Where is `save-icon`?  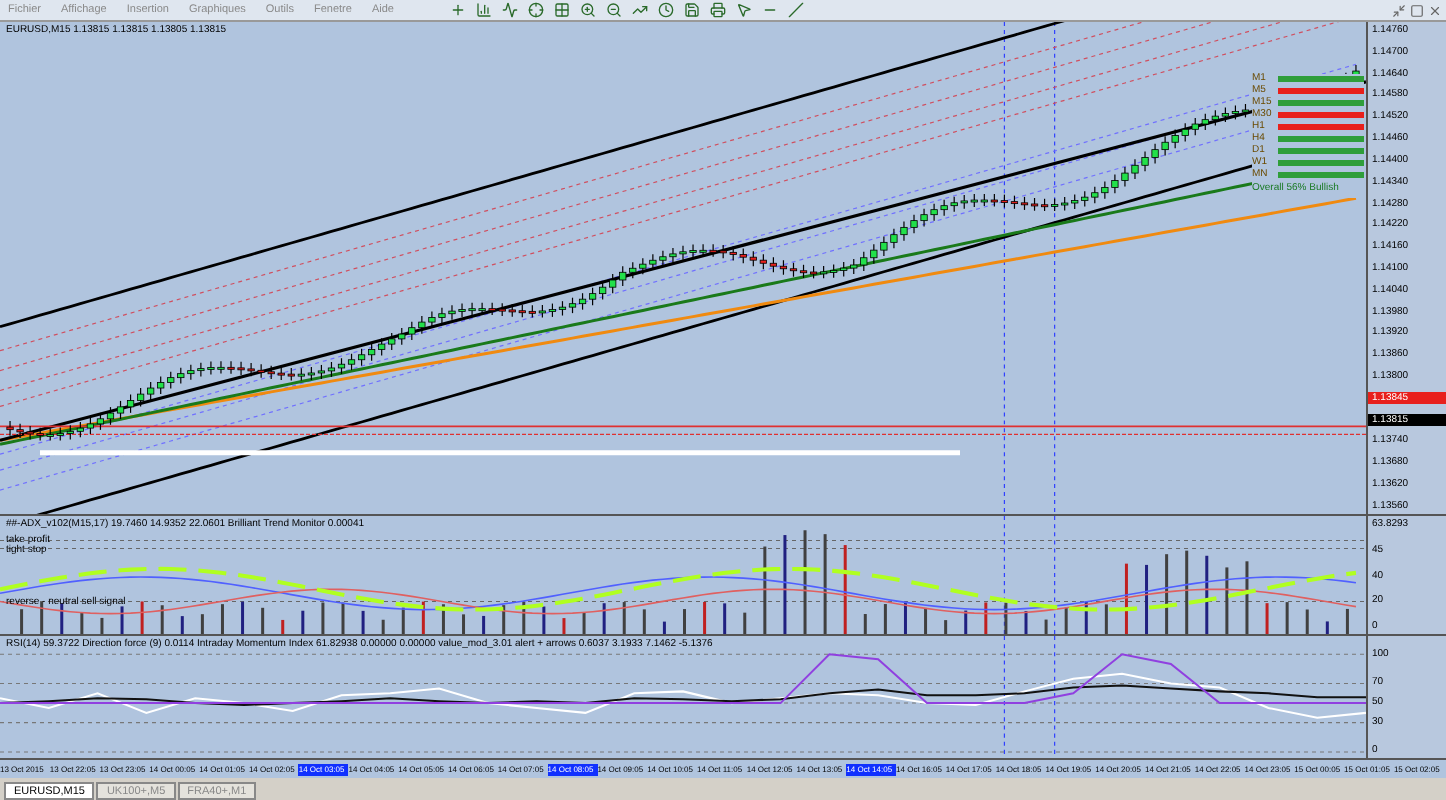
save-icon is located at coordinates (691, 10).